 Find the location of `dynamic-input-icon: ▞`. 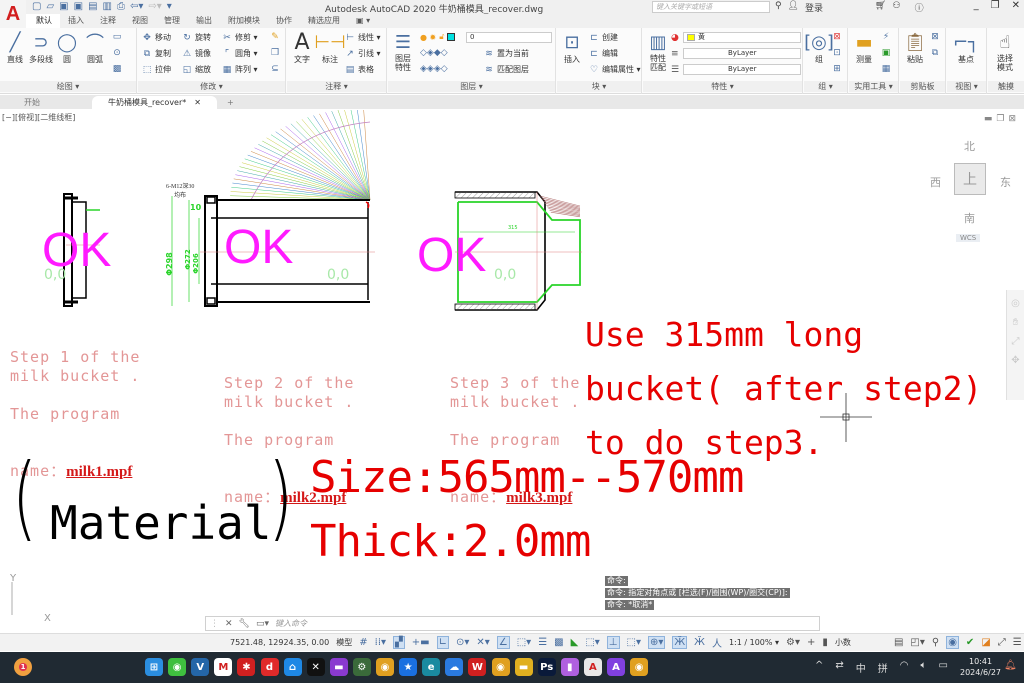

dynamic-input-icon: ▞ is located at coordinates (399, 642).